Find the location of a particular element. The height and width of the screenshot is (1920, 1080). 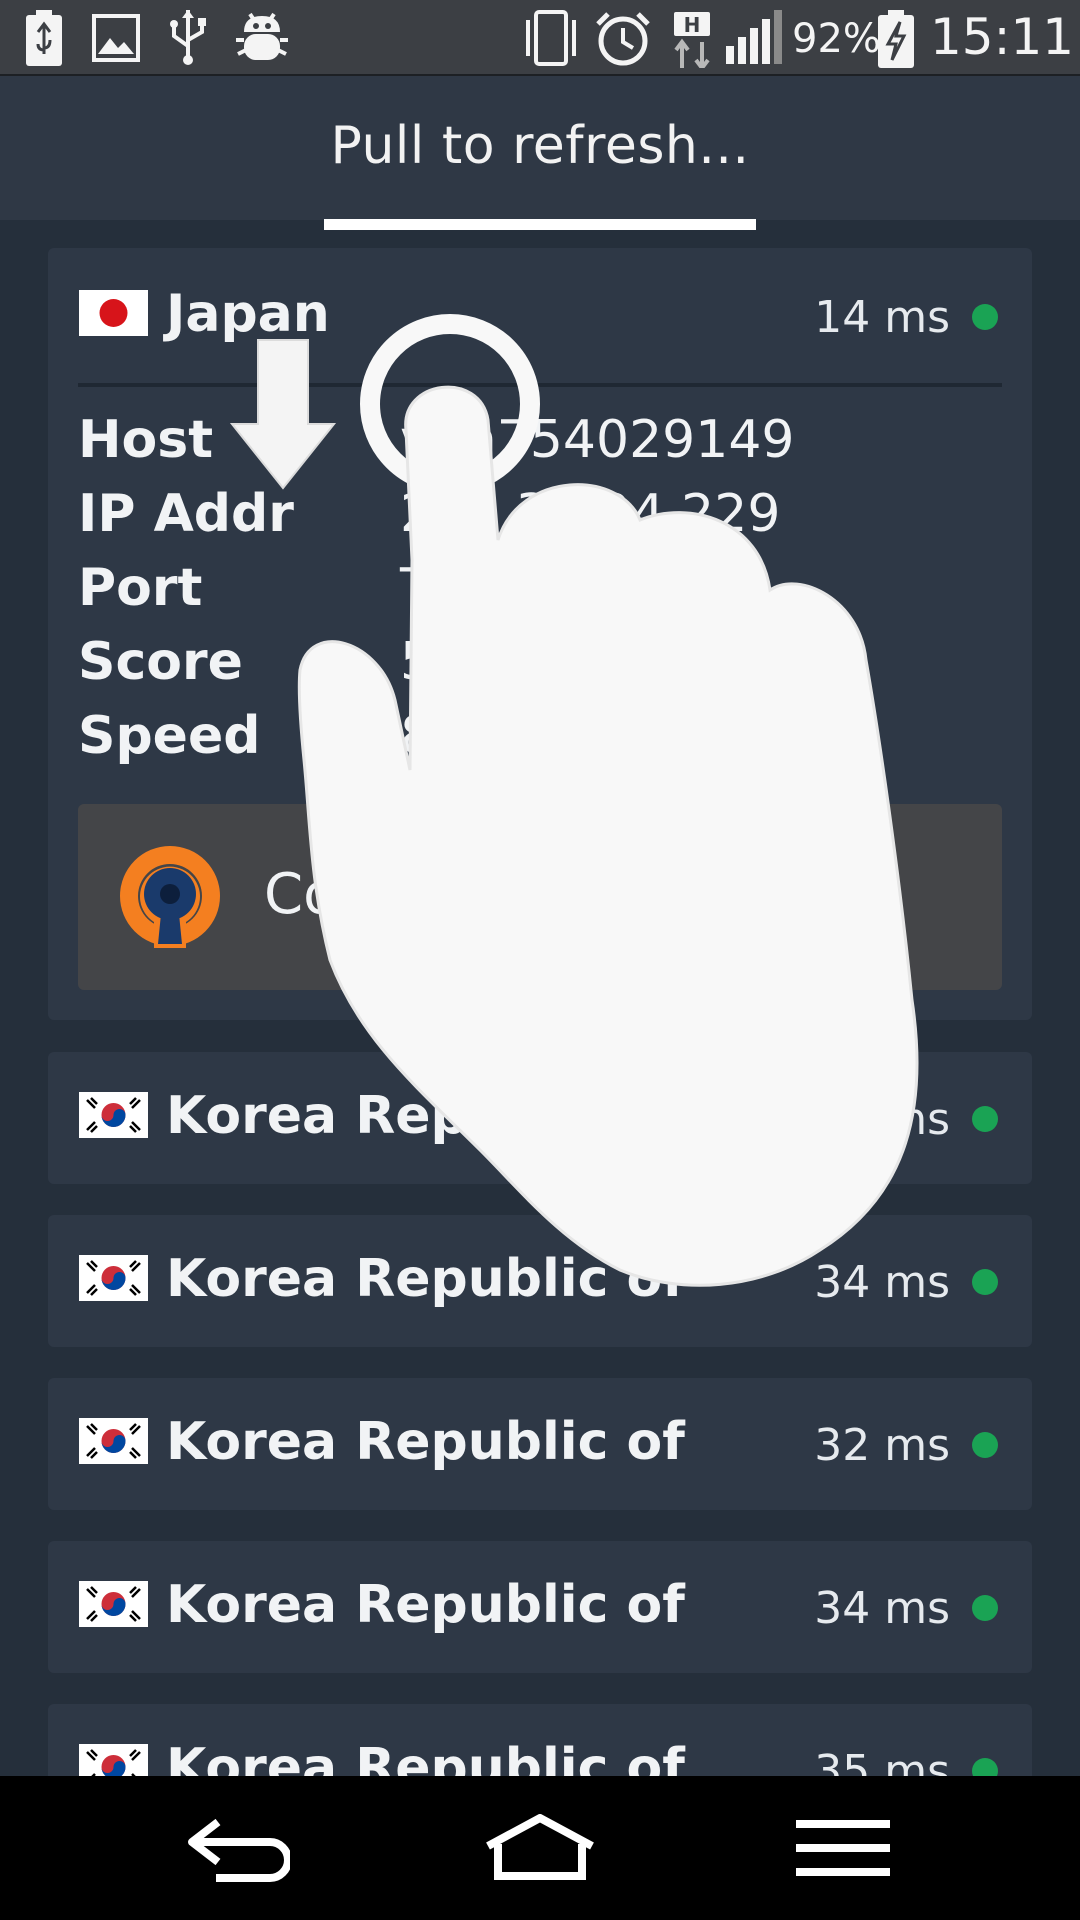

detail-label-score: Score is located at coordinates (160, 662).